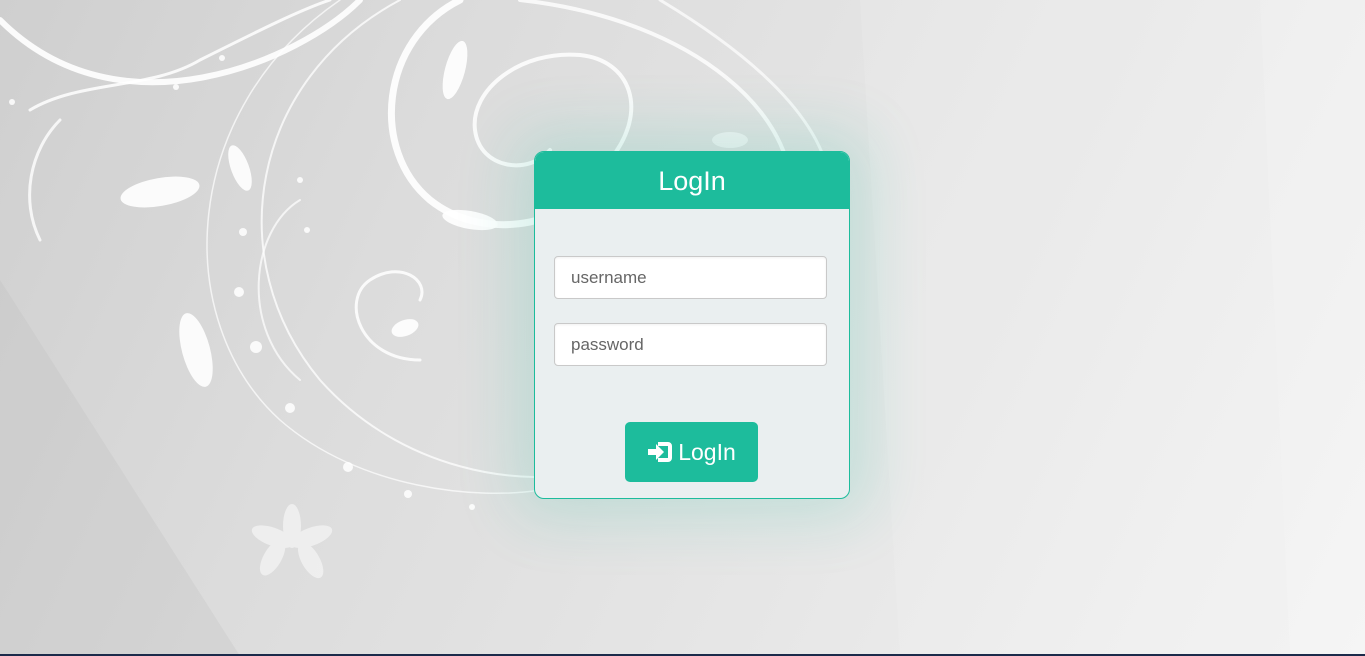 This screenshot has width=1365, height=656. Describe the element at coordinates (690, 277) in the screenshot. I see `username-input` at that location.